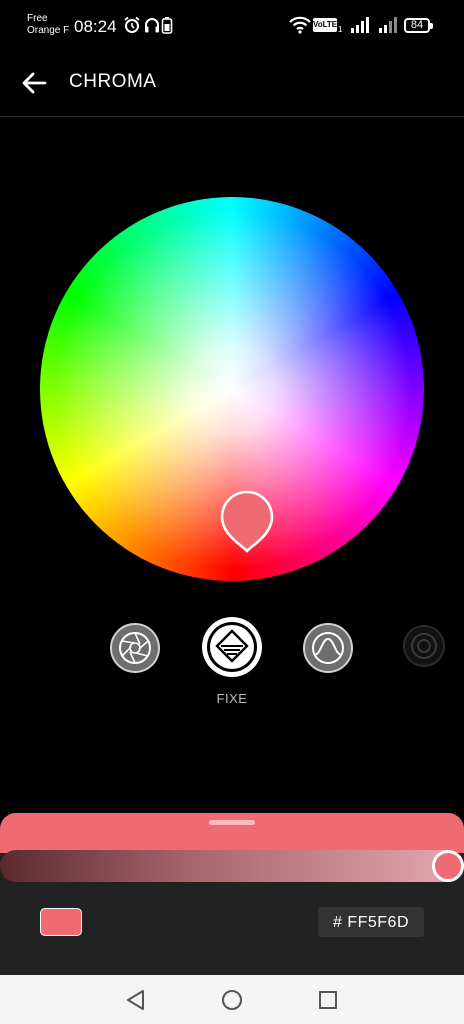 The width and height of the screenshot is (464, 1024). Describe the element at coordinates (37, 18) in the screenshot. I see `carrier-line-1: Free` at that location.